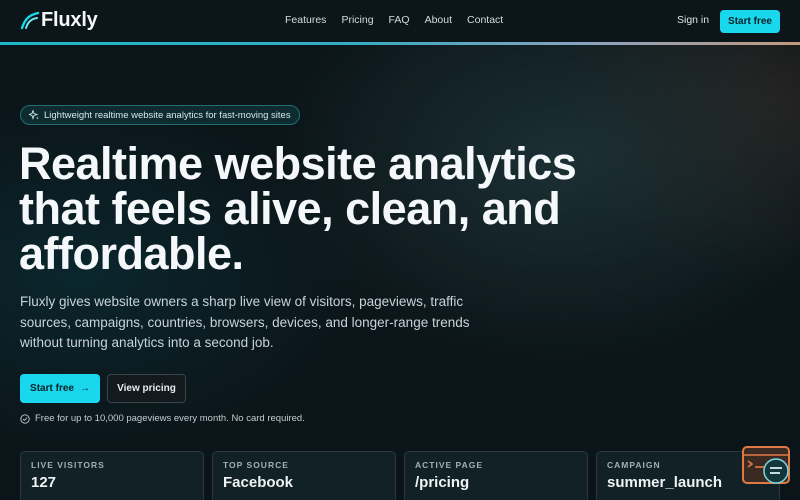 The height and width of the screenshot is (500, 800). What do you see at coordinates (750, 21) in the screenshot?
I see `nav-start-free-button: Start free` at bounding box center [750, 21].